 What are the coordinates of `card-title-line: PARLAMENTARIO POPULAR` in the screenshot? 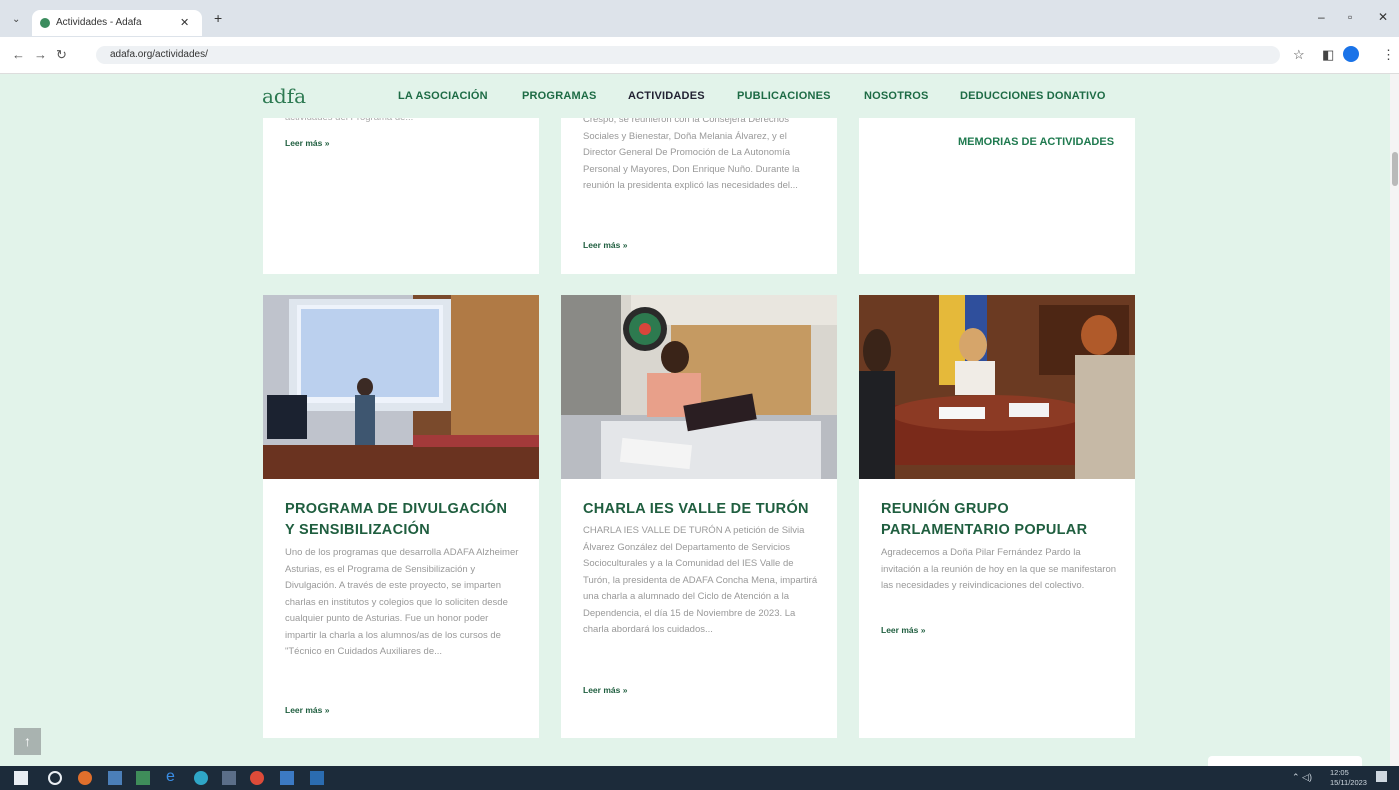 It's located at (984, 530).